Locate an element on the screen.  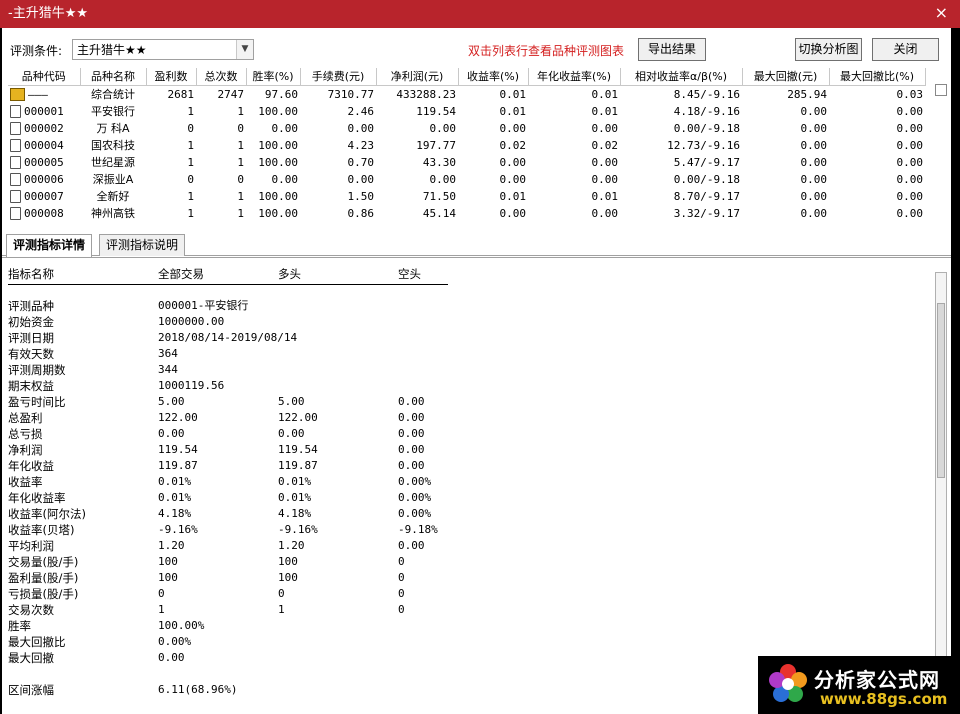
detail-all: 000001-平安银行 is located at coordinates (203, 305).